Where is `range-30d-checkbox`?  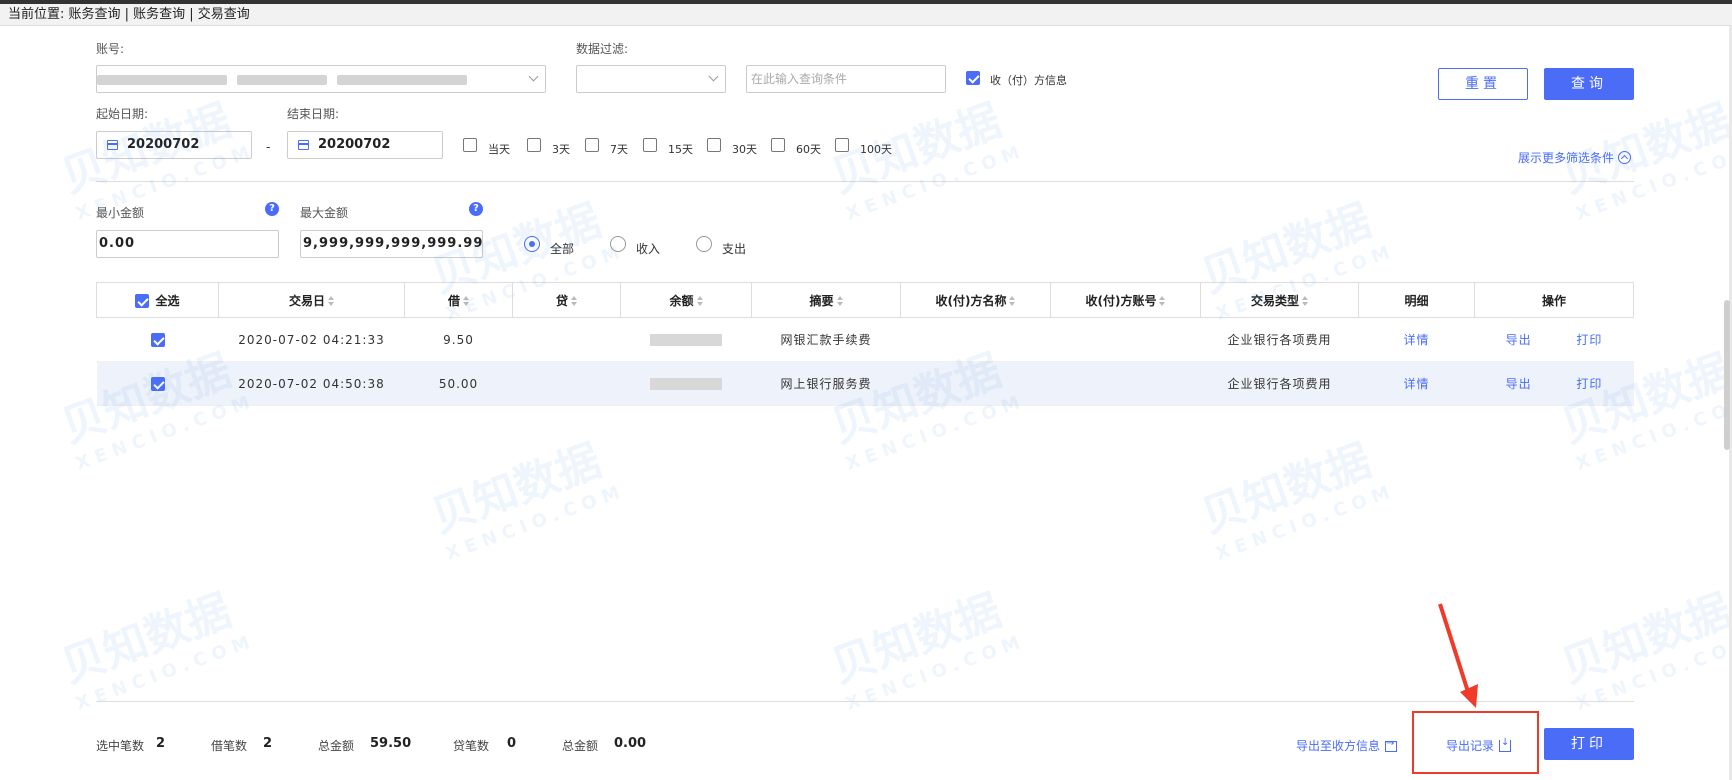
range-30d-checkbox is located at coordinates (714, 145).